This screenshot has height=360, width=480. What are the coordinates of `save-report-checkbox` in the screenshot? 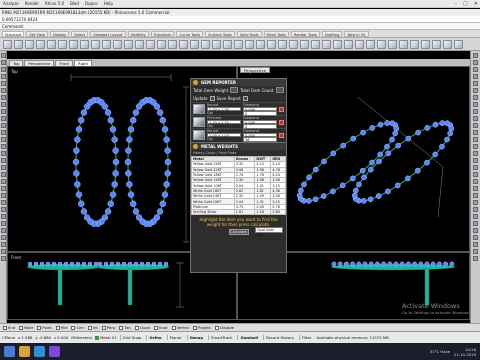 It's located at (245, 98).